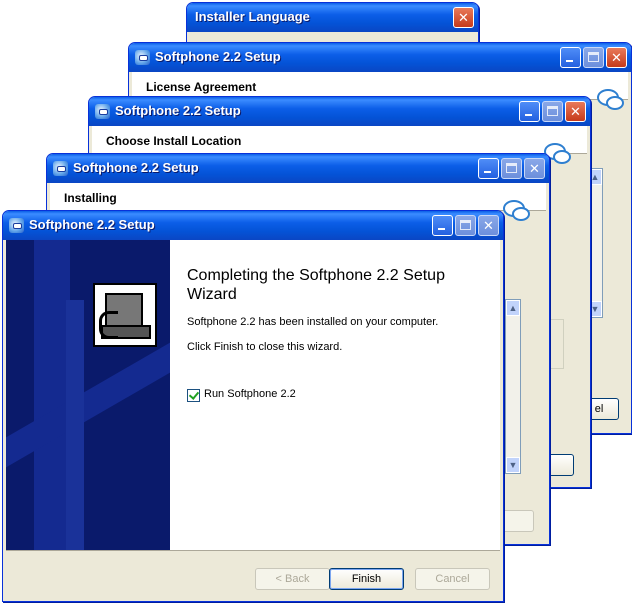  What do you see at coordinates (193, 395) in the screenshot?
I see `run-softphone-checkbox` at bounding box center [193, 395].